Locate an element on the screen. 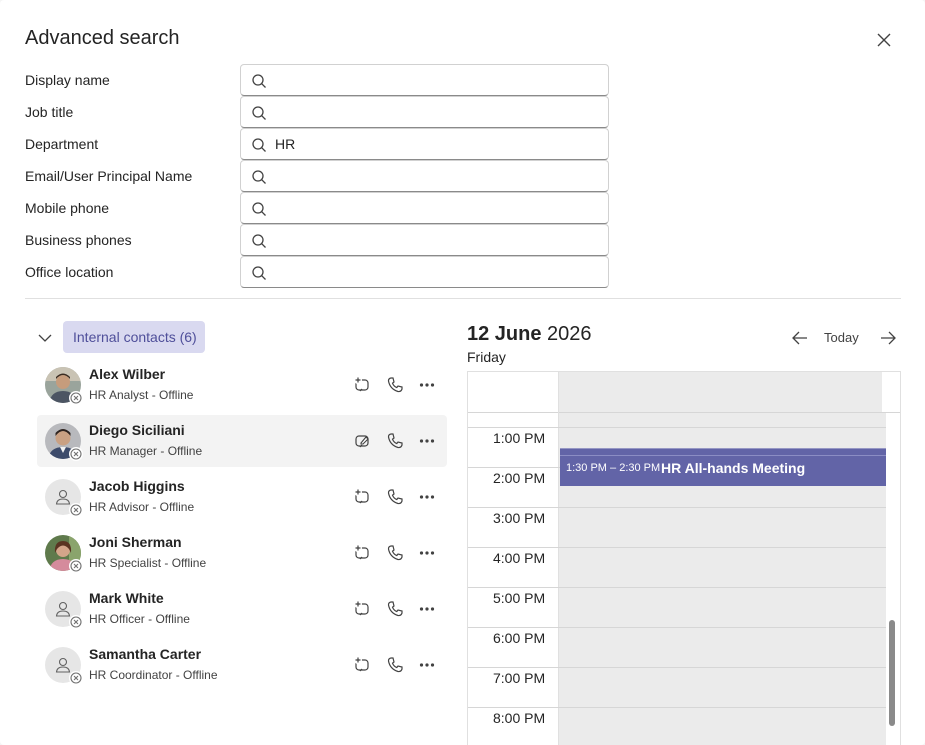 This screenshot has height=745, width=925. hour-label: 8:00 PM is located at coordinates (519, 718).